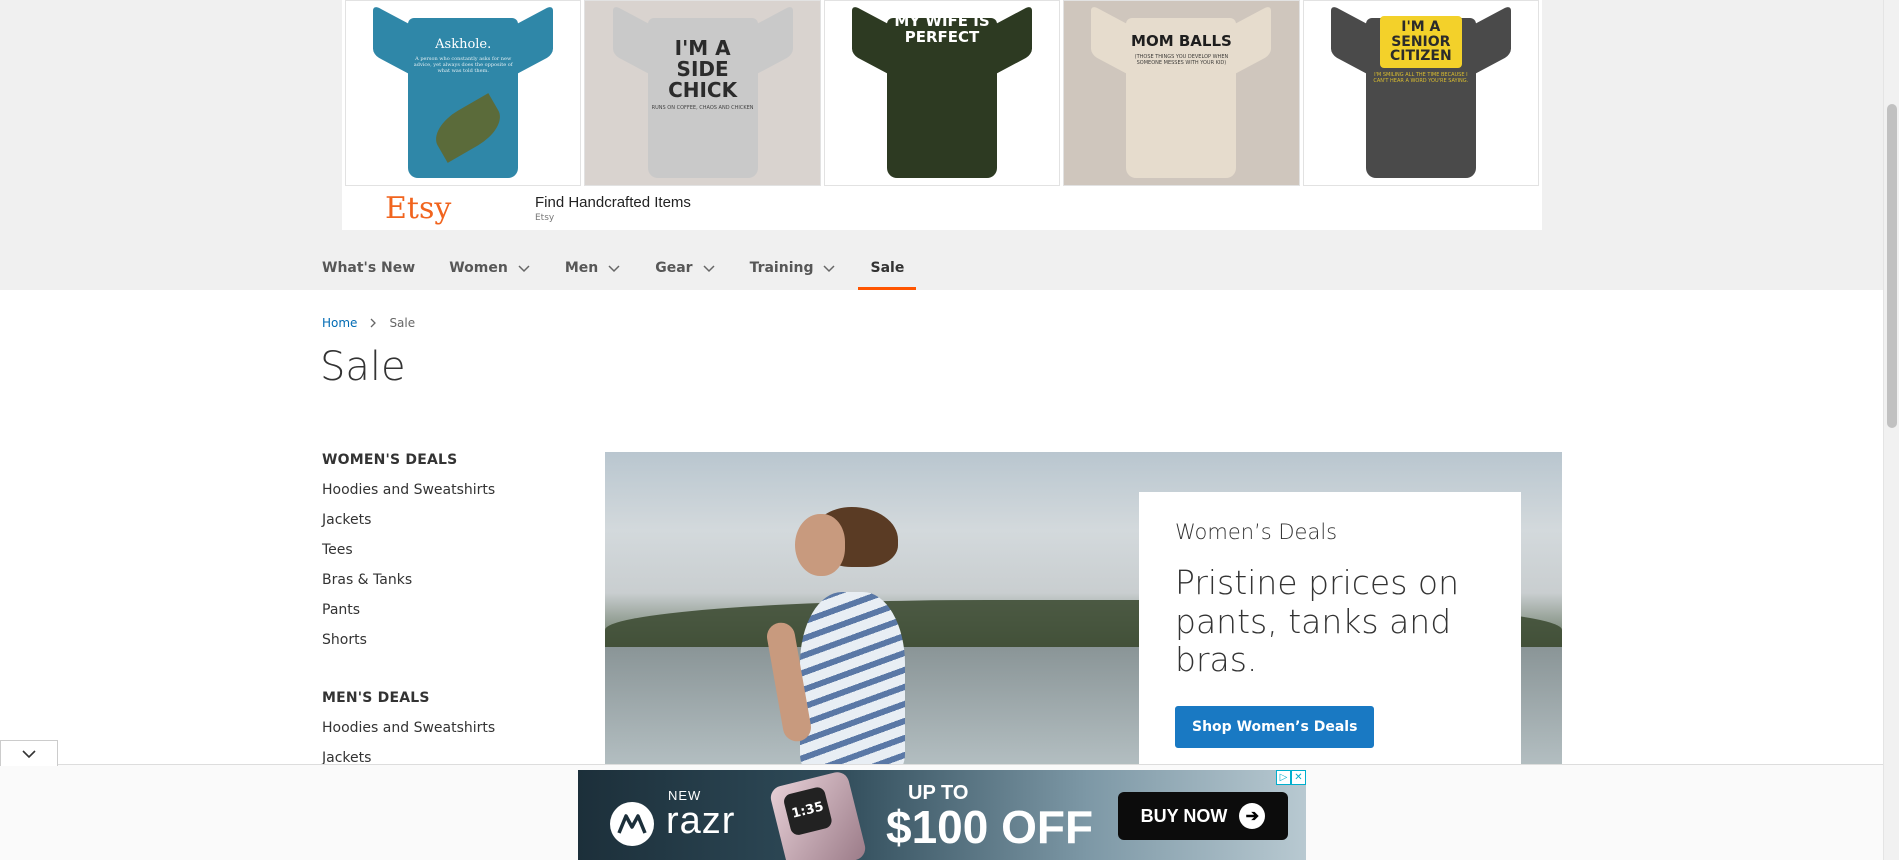  Describe the element at coordinates (363, 367) in the screenshot. I see `page-title: Sale` at that location.